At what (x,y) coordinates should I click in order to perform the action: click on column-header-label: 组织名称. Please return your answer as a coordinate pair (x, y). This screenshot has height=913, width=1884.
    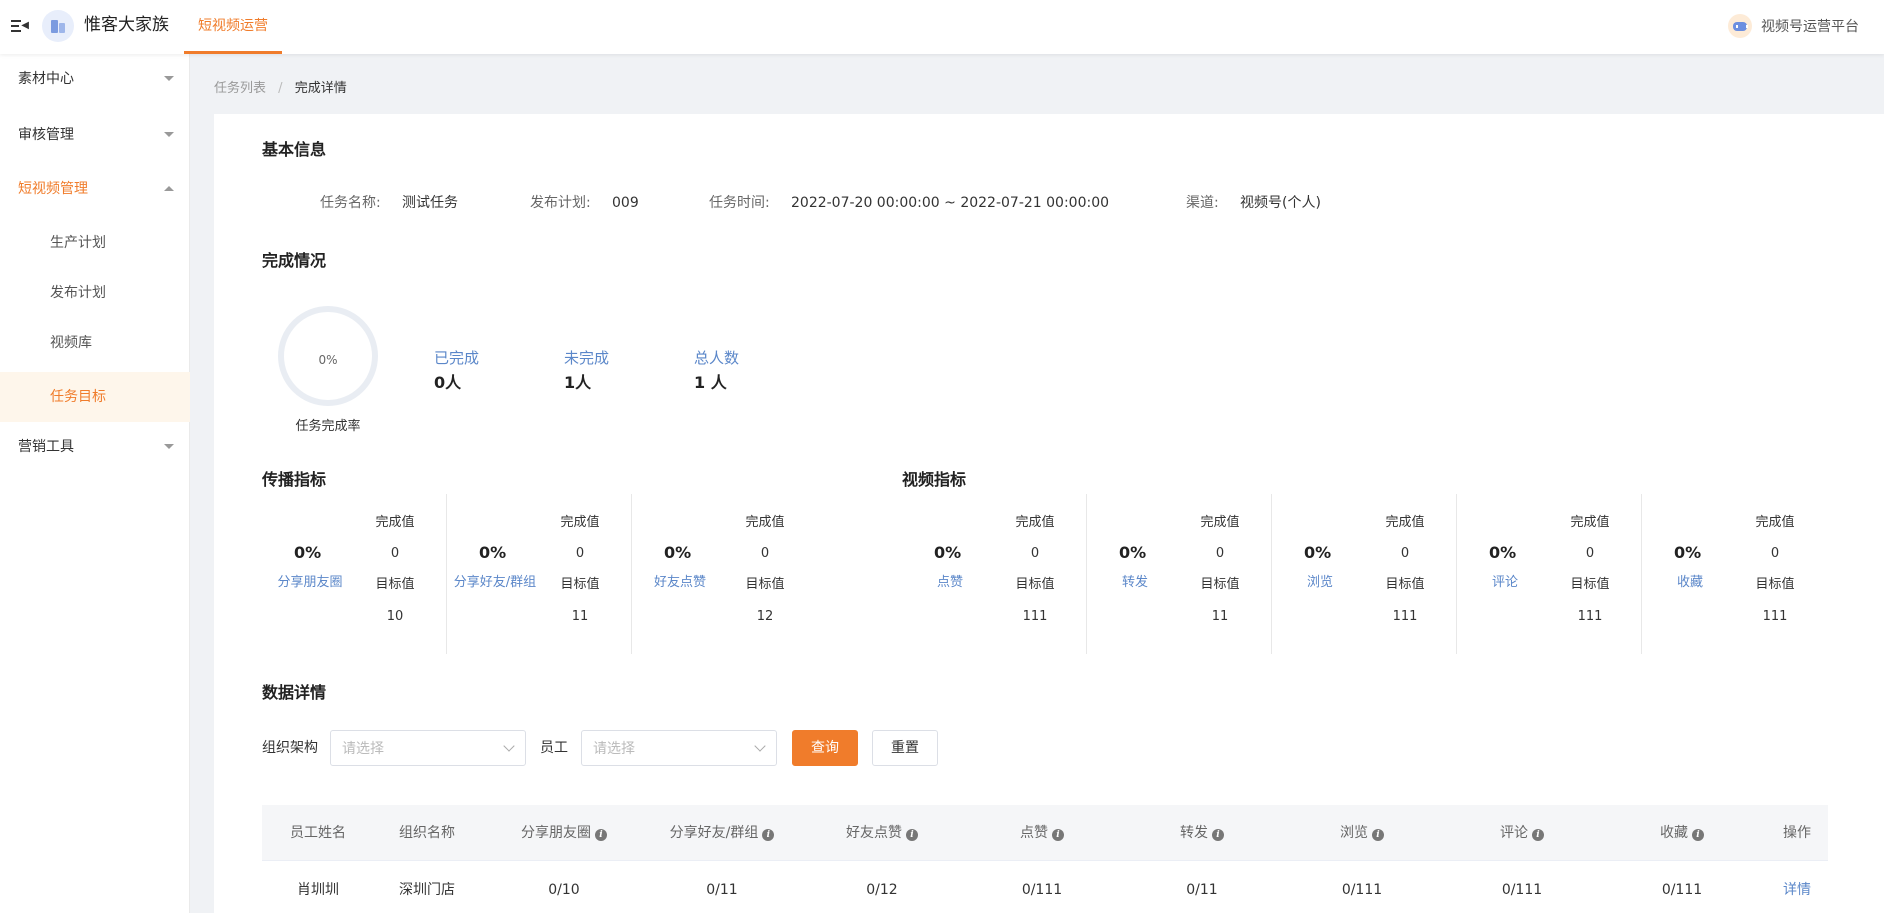
    Looking at the image, I should click on (427, 833).